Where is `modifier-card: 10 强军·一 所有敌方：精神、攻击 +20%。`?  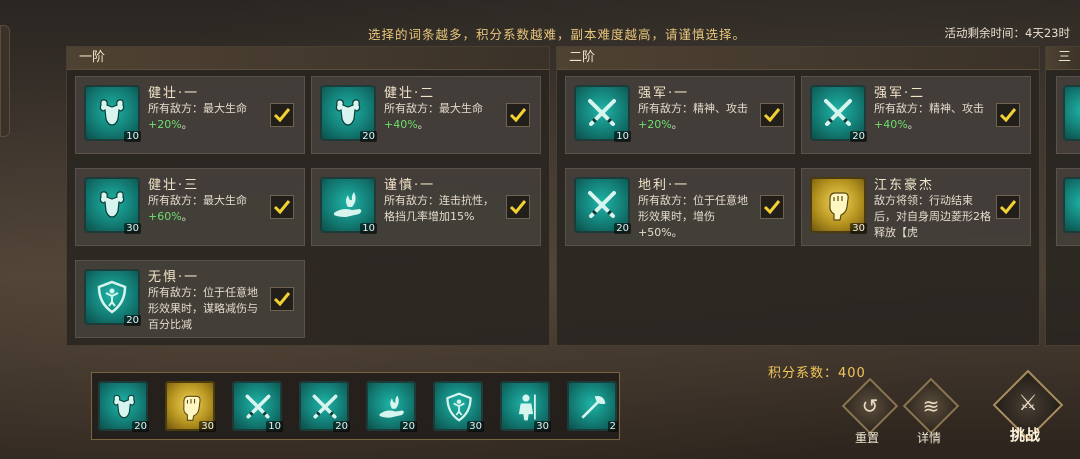
modifier-card: 10 强军·一 所有敌方：精神、攻击 +20%。 is located at coordinates (680, 115).